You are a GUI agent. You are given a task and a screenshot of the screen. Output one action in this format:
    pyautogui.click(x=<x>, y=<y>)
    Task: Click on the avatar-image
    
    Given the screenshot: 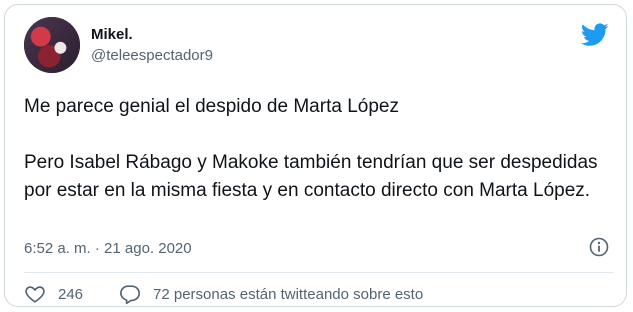 What is the action you would take?
    pyautogui.click(x=52, y=45)
    